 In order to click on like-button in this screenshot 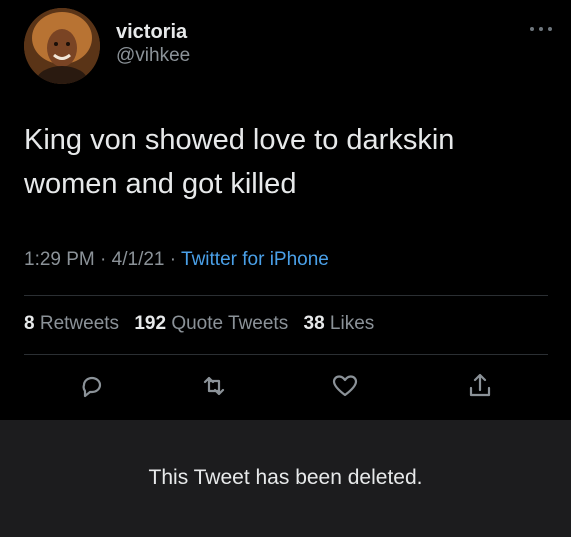, I will do `click(345, 386)`.